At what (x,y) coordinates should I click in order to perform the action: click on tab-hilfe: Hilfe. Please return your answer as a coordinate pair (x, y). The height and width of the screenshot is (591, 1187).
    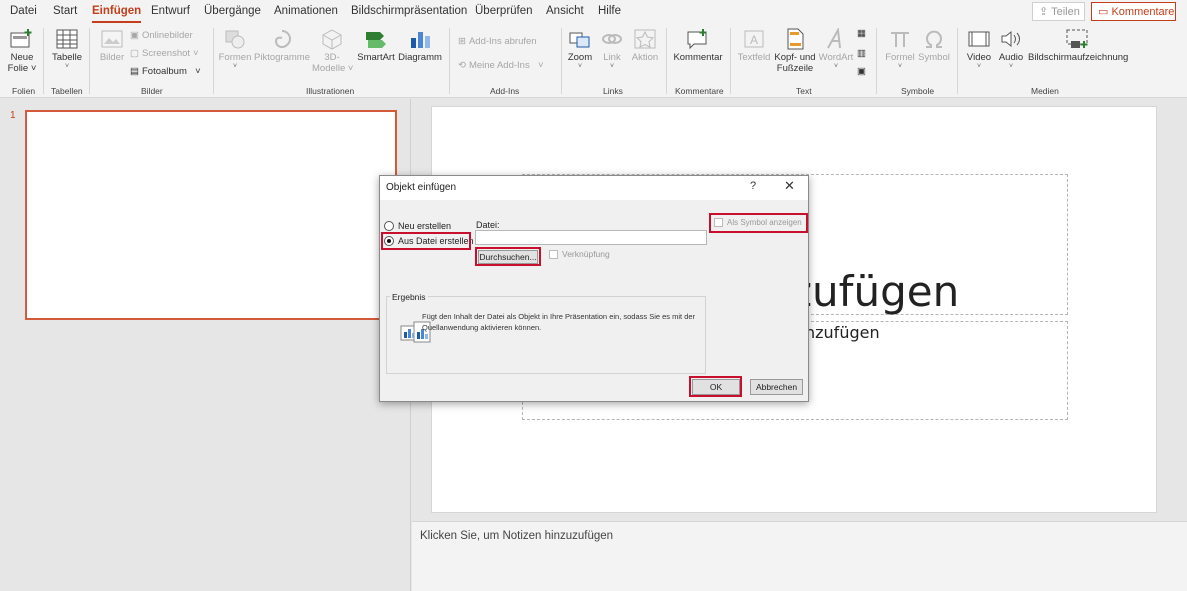
    Looking at the image, I should click on (609, 11).